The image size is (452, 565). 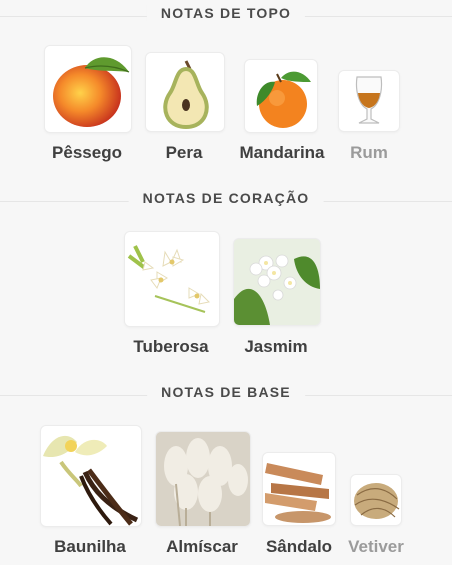 What do you see at coordinates (226, 13) in the screenshot?
I see `section-title: NOTAS DE TOPO` at bounding box center [226, 13].